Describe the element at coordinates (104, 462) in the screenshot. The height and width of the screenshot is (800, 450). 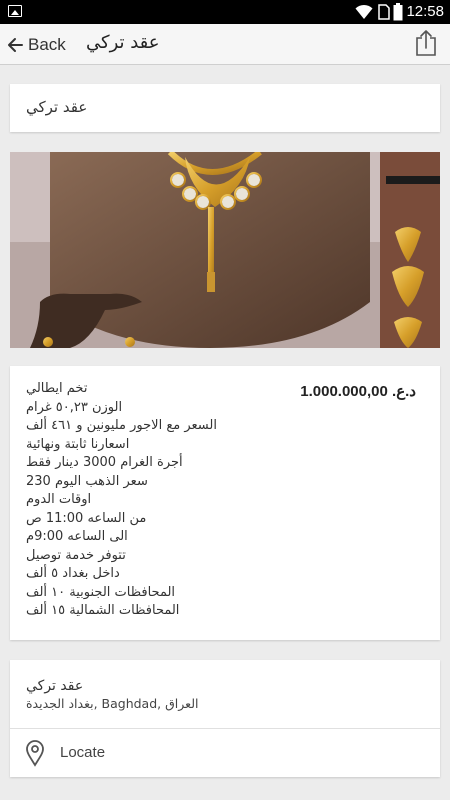
I see `description-line: أجرة الغرام 3000 دينار فقط` at that location.